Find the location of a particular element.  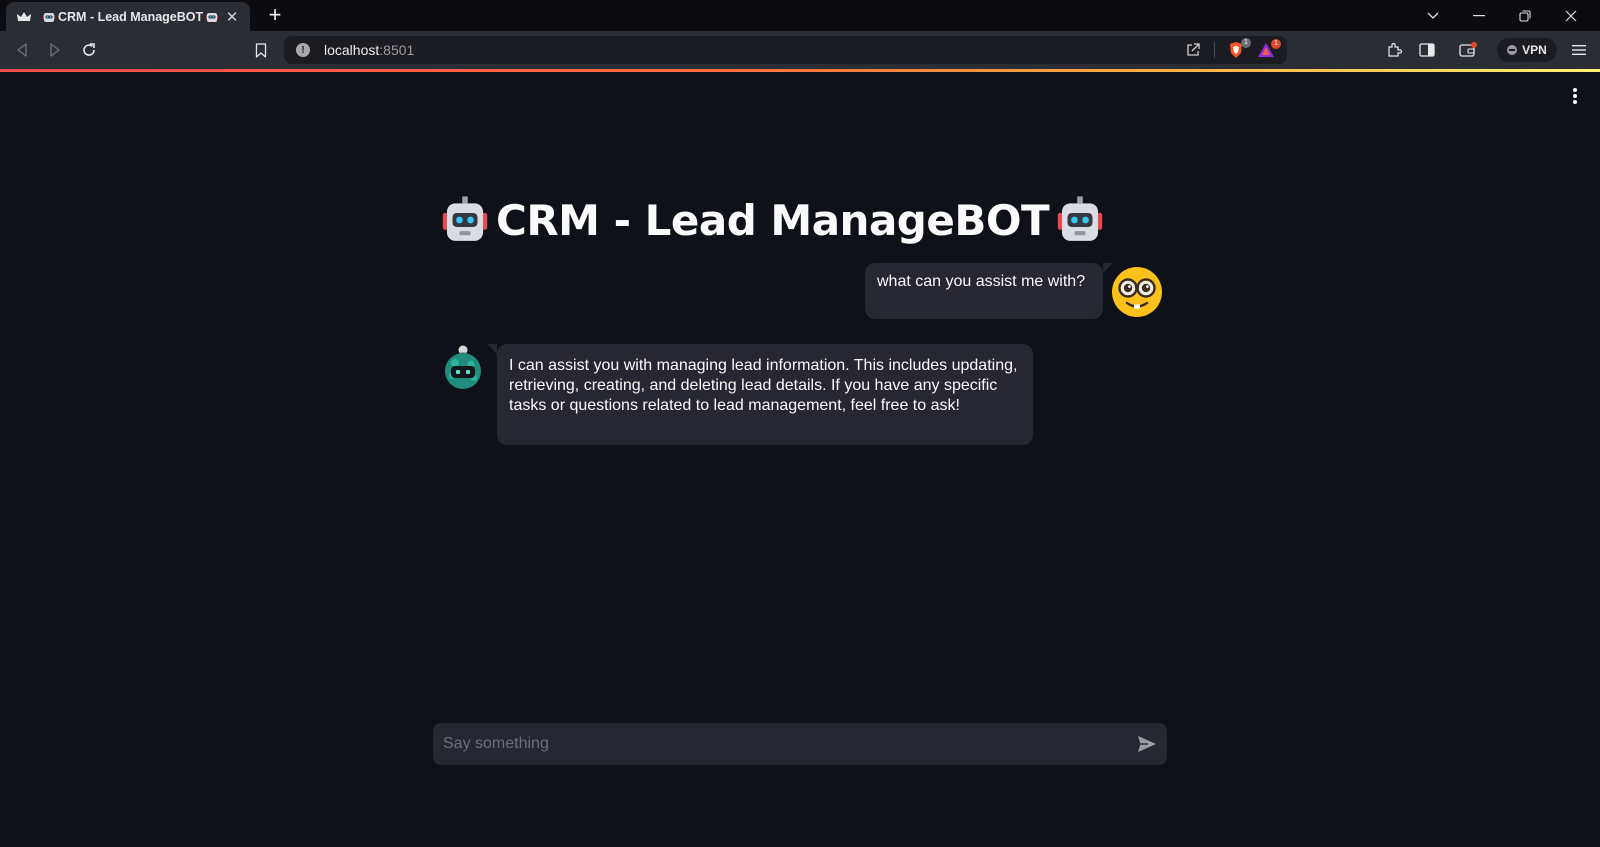

tab-search-chevron-icon is located at coordinates (1433, 15).